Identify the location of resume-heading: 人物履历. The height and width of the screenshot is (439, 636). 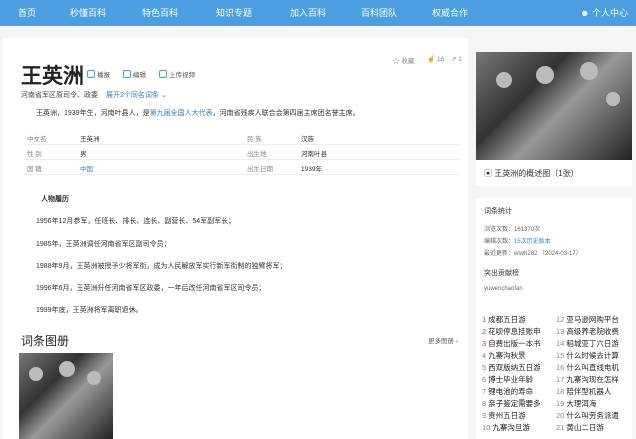
(55, 199).